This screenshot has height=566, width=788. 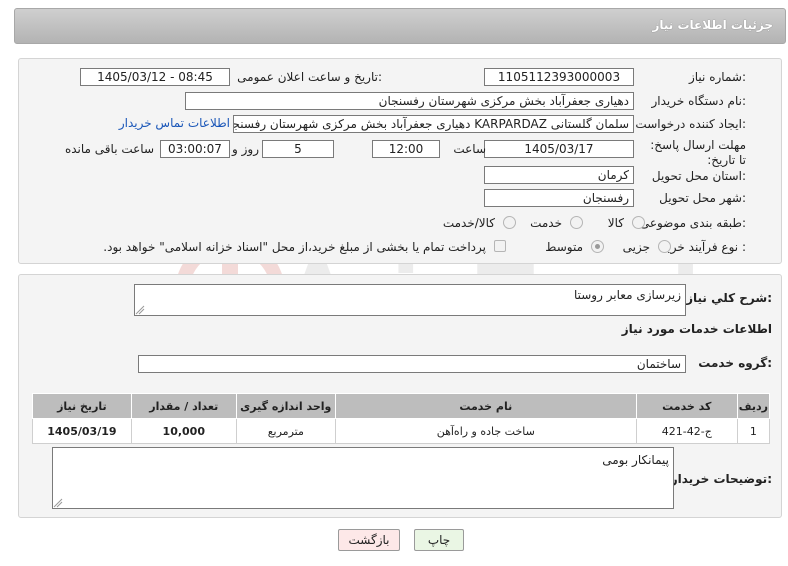 What do you see at coordinates (559, 198) in the screenshot?
I see `city-field: رفسنجان` at bounding box center [559, 198].